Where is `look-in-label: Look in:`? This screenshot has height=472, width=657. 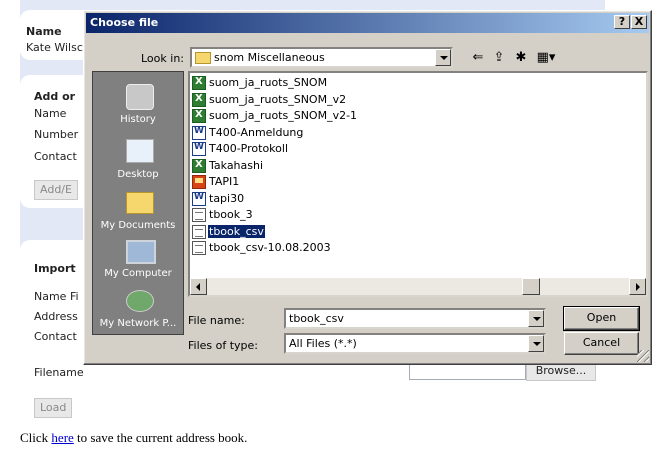
look-in-label: Look in: is located at coordinates (162, 58).